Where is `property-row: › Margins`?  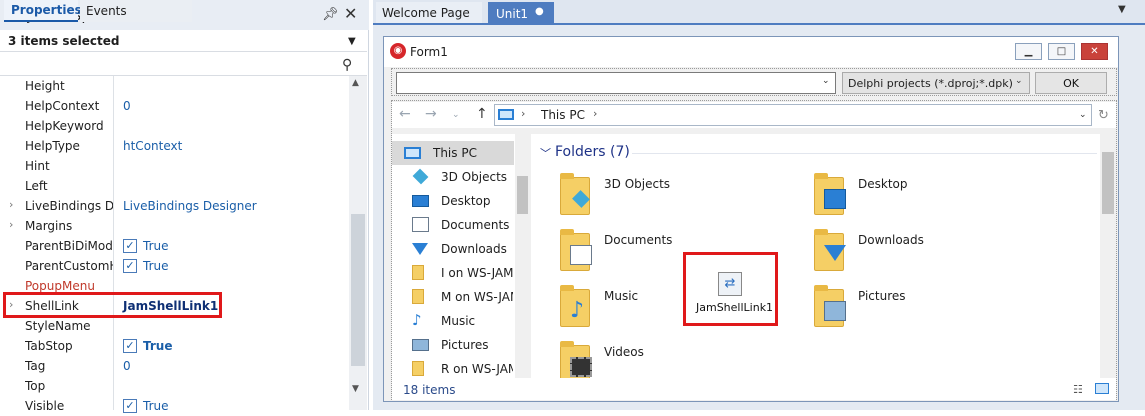 property-row: › Margins is located at coordinates (174, 226).